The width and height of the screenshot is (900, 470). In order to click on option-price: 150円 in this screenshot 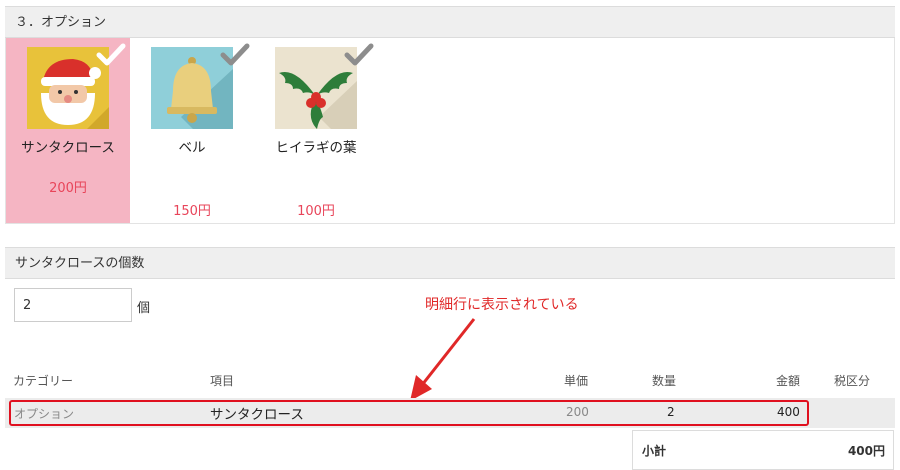, I will do `click(192, 211)`.